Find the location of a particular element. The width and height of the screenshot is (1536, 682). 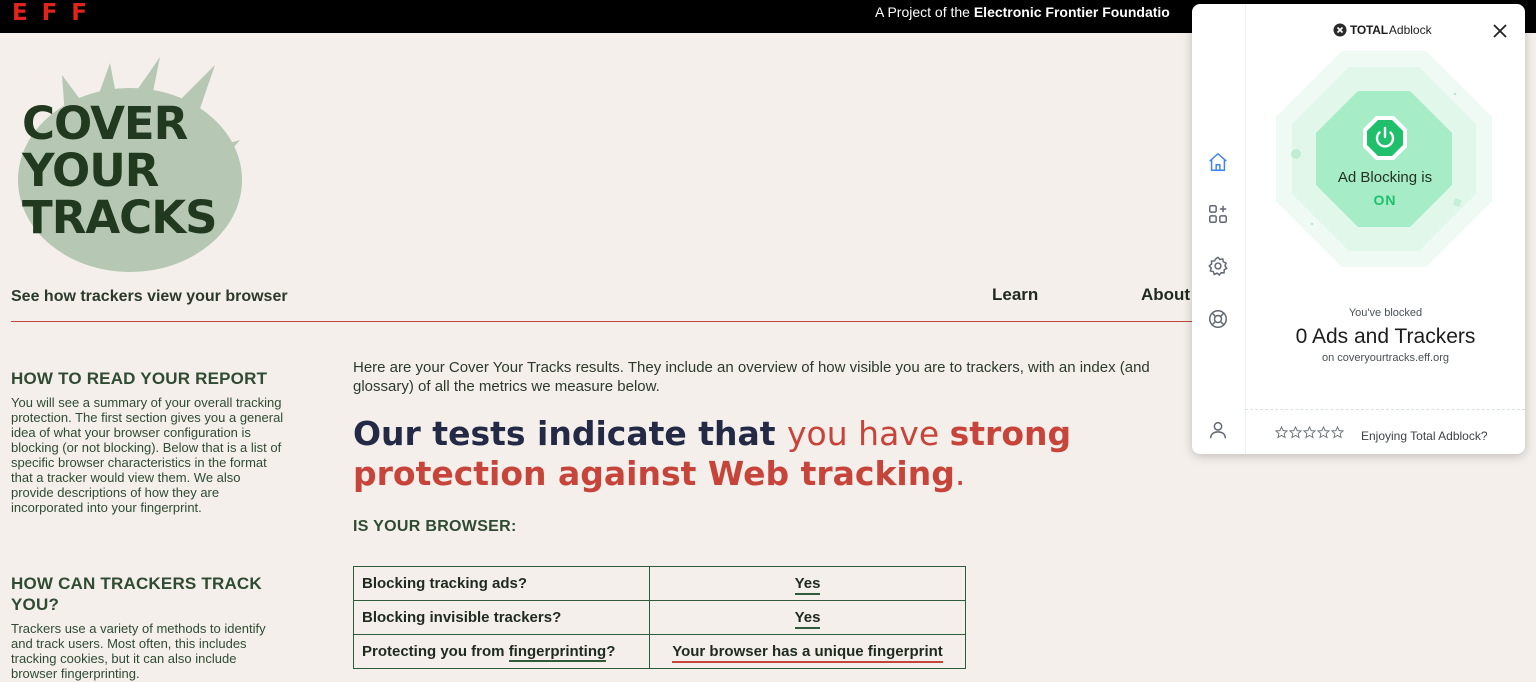

header-divider is located at coordinates (603, 321).